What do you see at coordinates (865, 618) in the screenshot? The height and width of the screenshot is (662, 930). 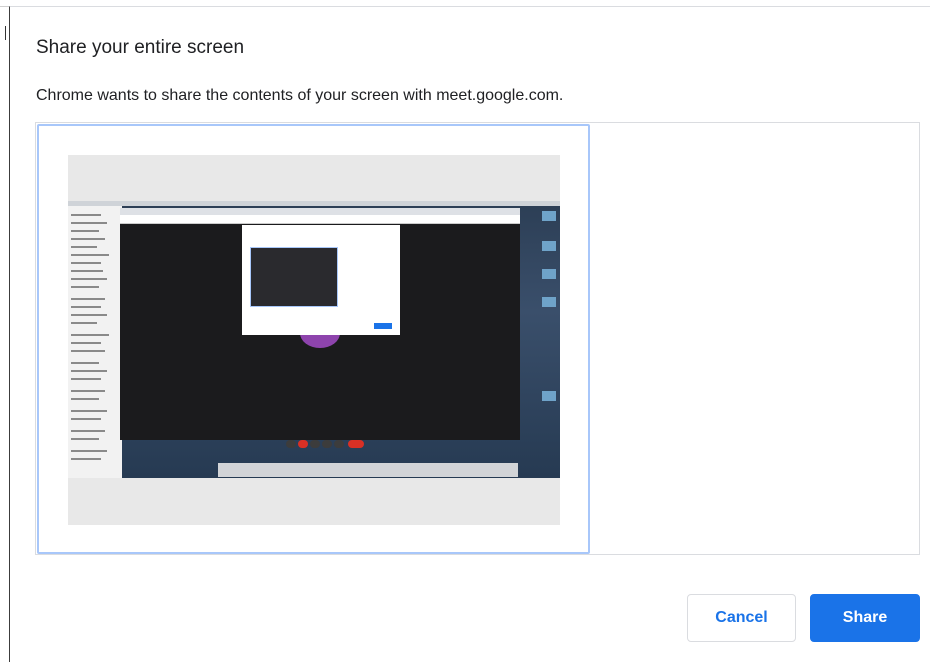 I see `share-button: Share` at bounding box center [865, 618].